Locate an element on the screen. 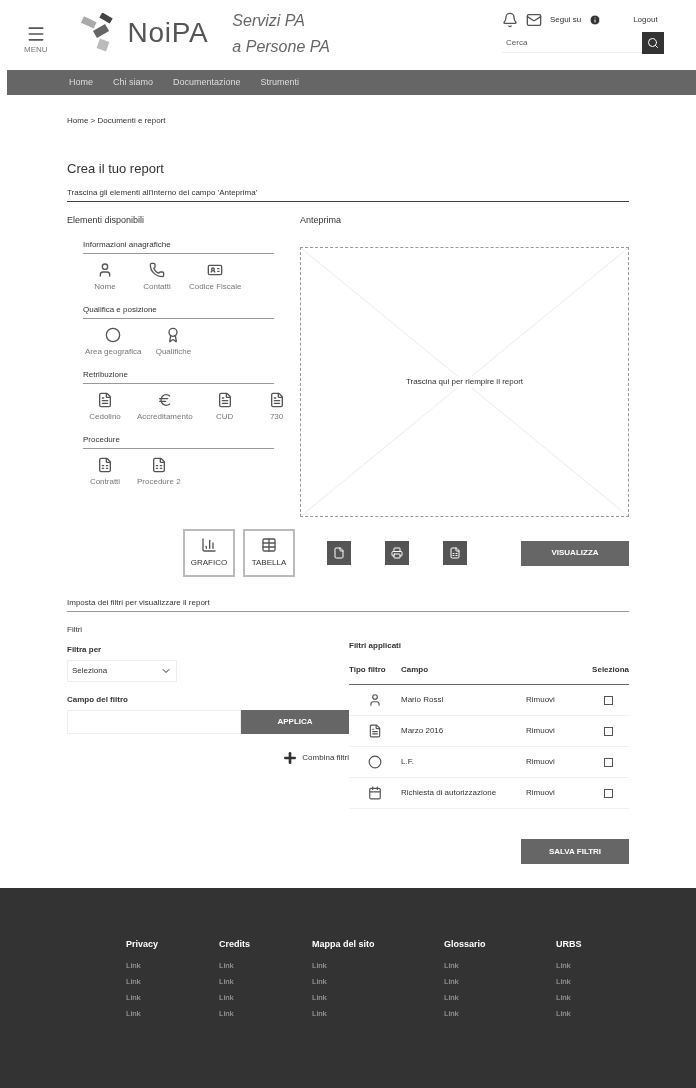 The width and height of the screenshot is (696, 1088). element-item: Area geografica is located at coordinates (113, 342).